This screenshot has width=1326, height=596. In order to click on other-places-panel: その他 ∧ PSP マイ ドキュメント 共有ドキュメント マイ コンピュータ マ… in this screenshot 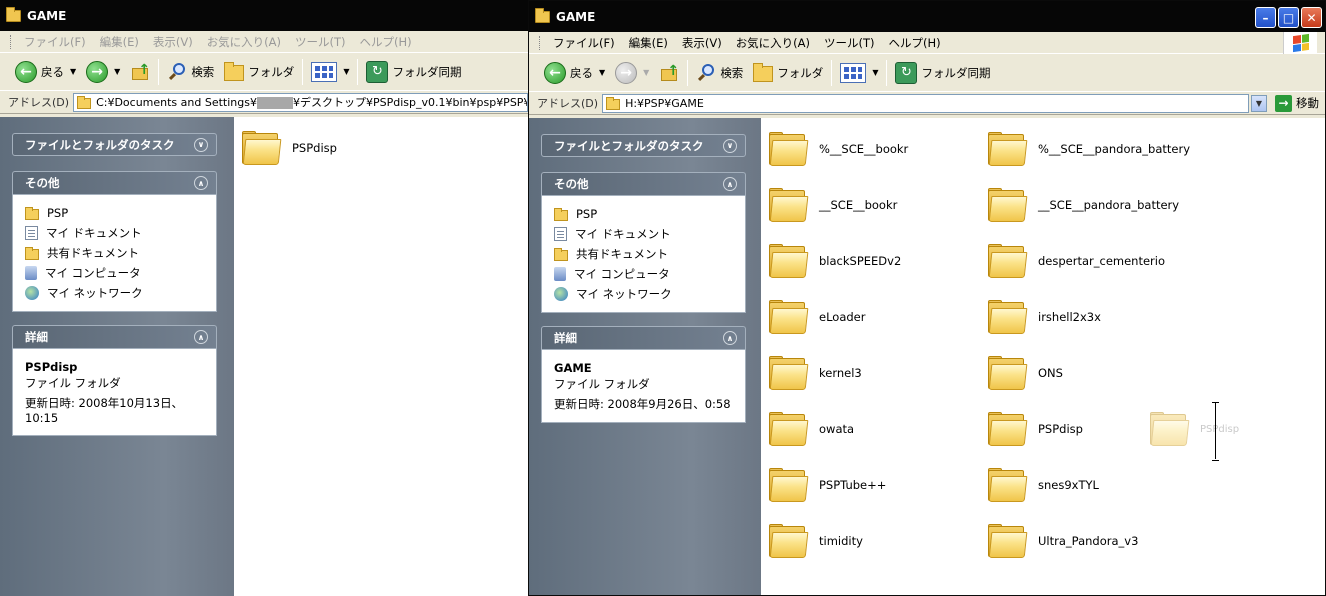, I will do `click(643, 242)`.